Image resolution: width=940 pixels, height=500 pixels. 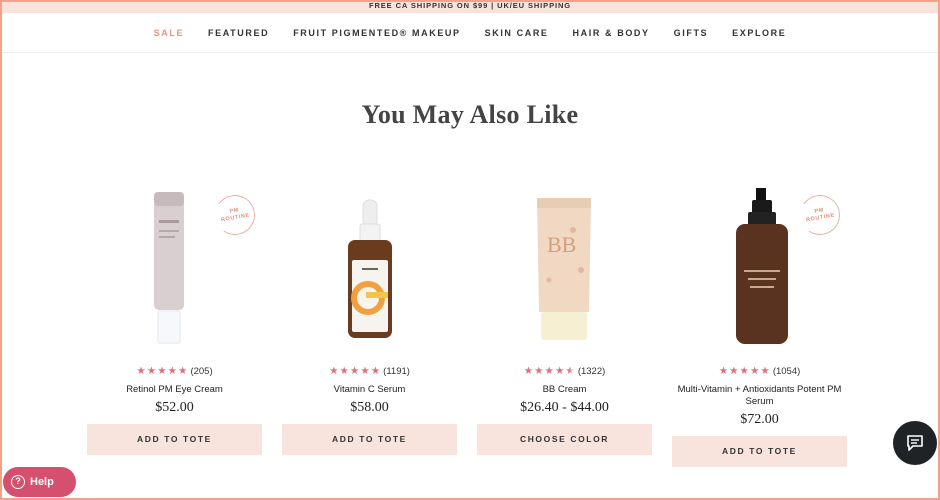 What do you see at coordinates (564, 439) in the screenshot?
I see `choose-color-button: CHOOSE COLOR` at bounding box center [564, 439].